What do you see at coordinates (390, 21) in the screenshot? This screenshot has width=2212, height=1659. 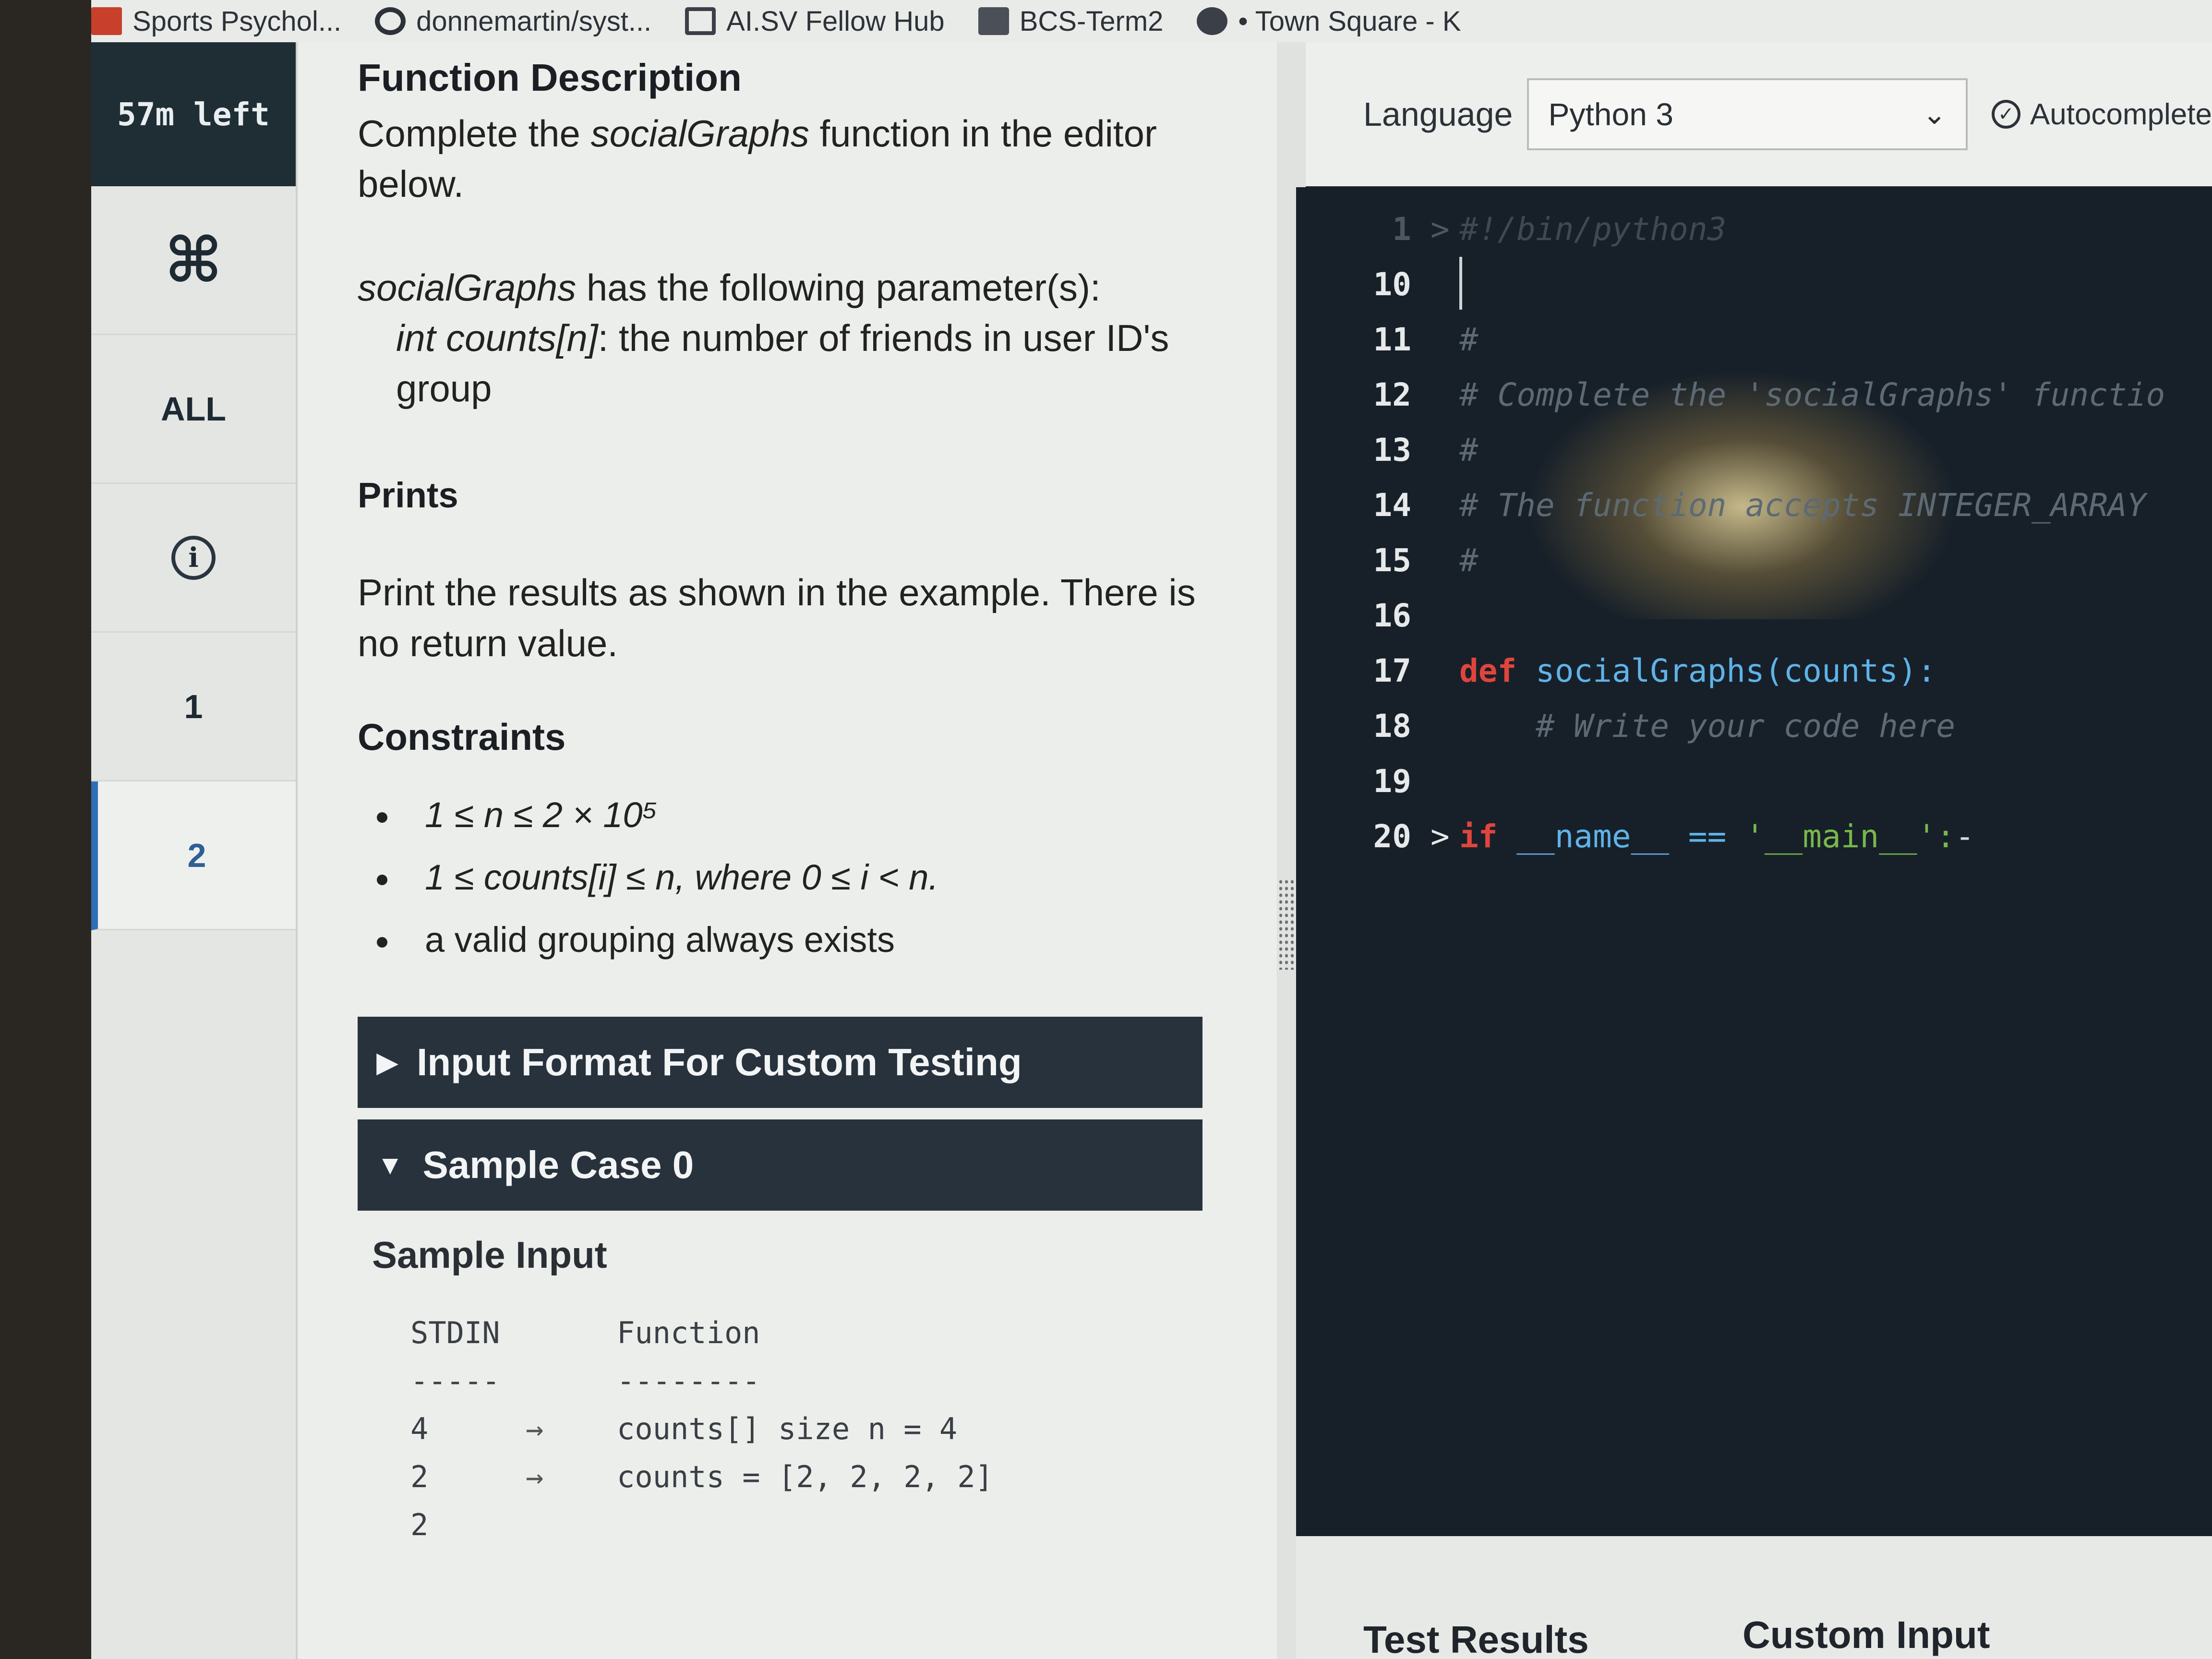 I see `github-icon` at bounding box center [390, 21].